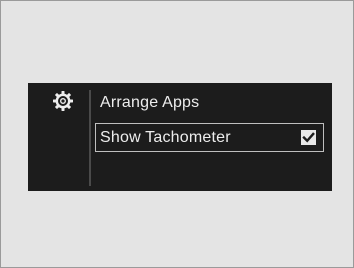 The height and width of the screenshot is (268, 354). Describe the element at coordinates (165, 137) in the screenshot. I see `show-tachometer-label: Show Tachometer` at that location.